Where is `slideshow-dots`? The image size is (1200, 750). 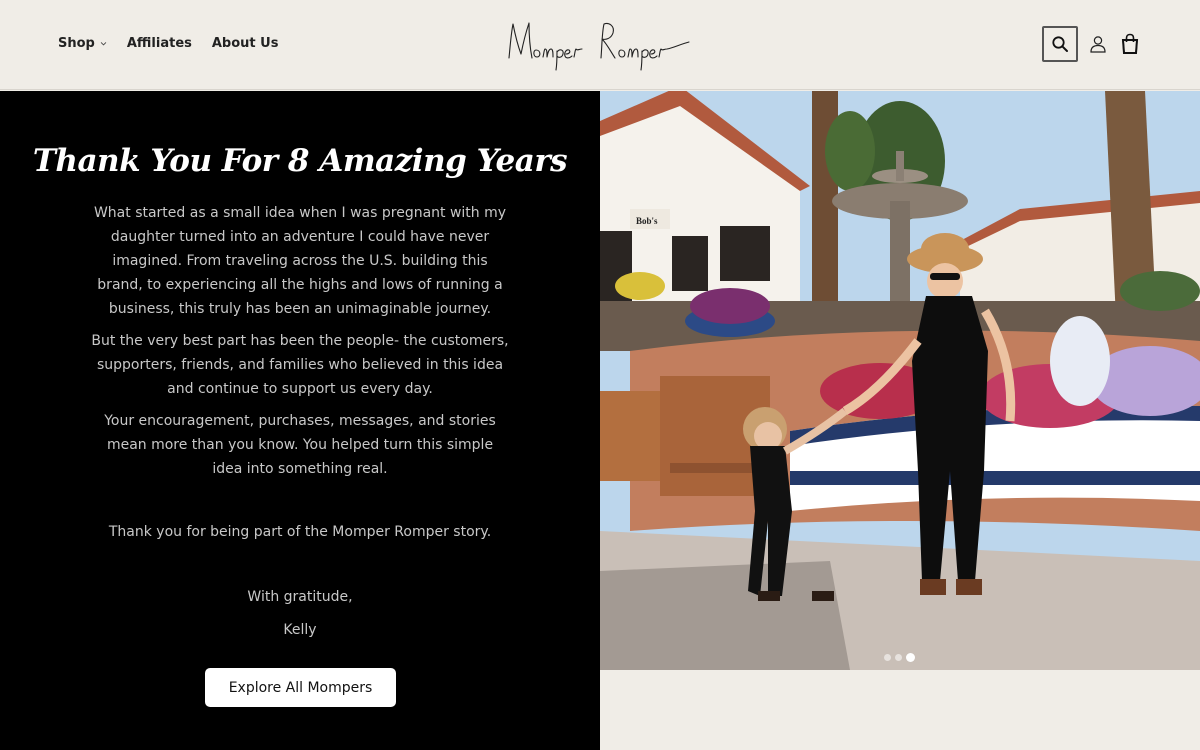 slideshow-dots is located at coordinates (899, 657).